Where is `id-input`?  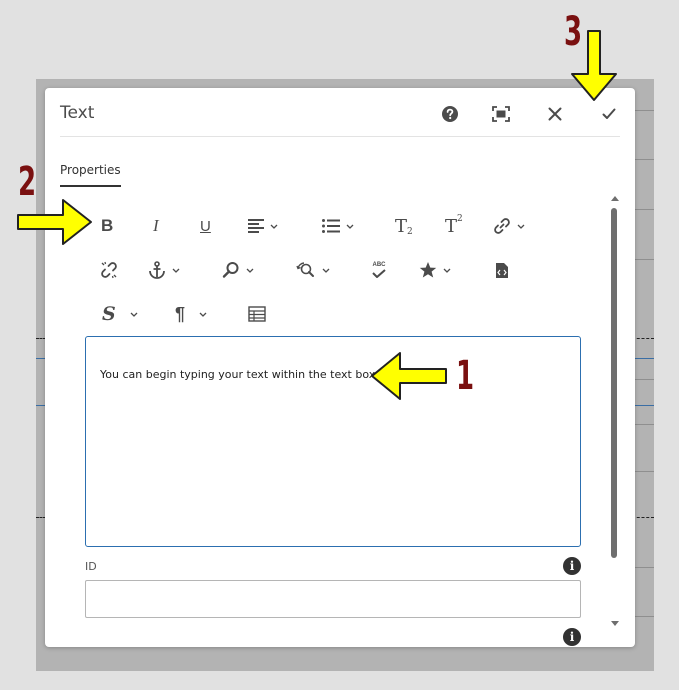 id-input is located at coordinates (333, 599).